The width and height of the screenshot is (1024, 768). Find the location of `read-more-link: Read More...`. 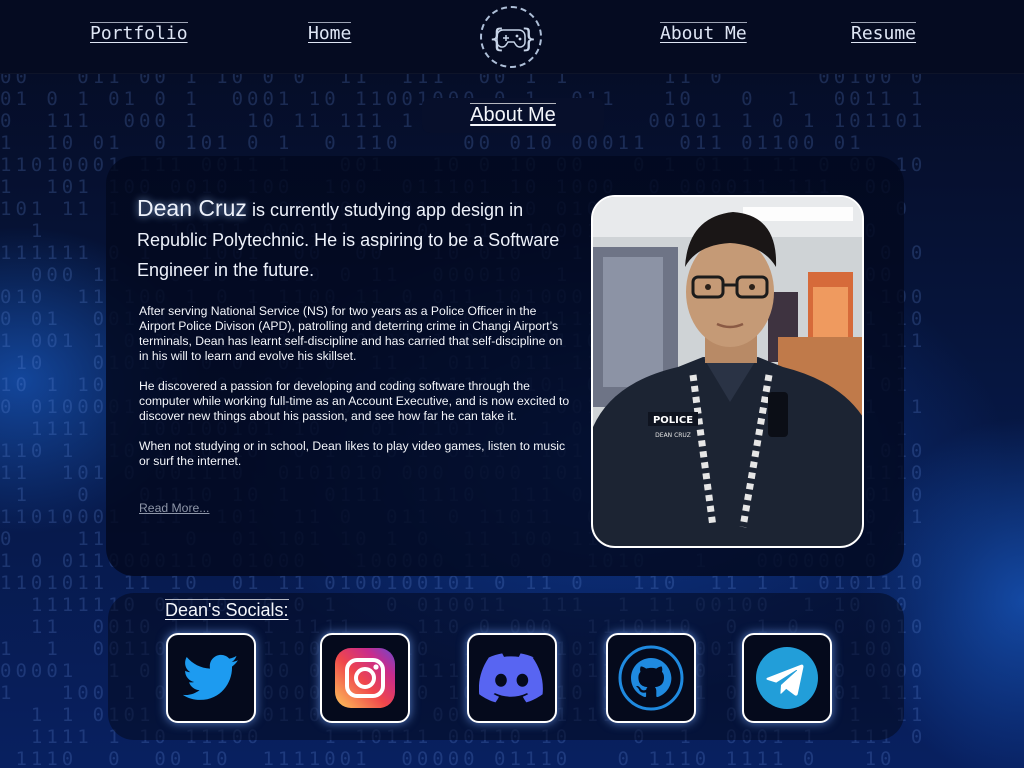

read-more-link: Read More... is located at coordinates (174, 508).